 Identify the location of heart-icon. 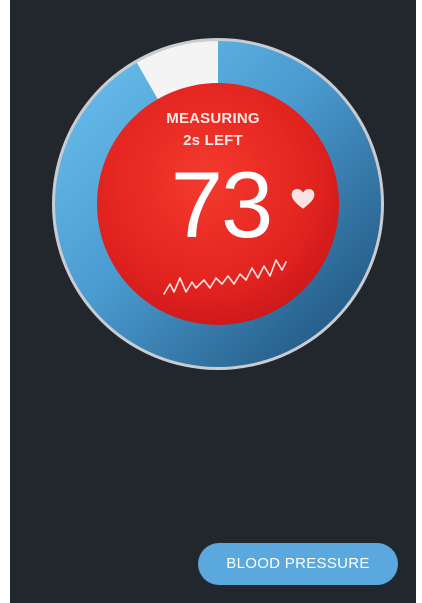
(303, 199).